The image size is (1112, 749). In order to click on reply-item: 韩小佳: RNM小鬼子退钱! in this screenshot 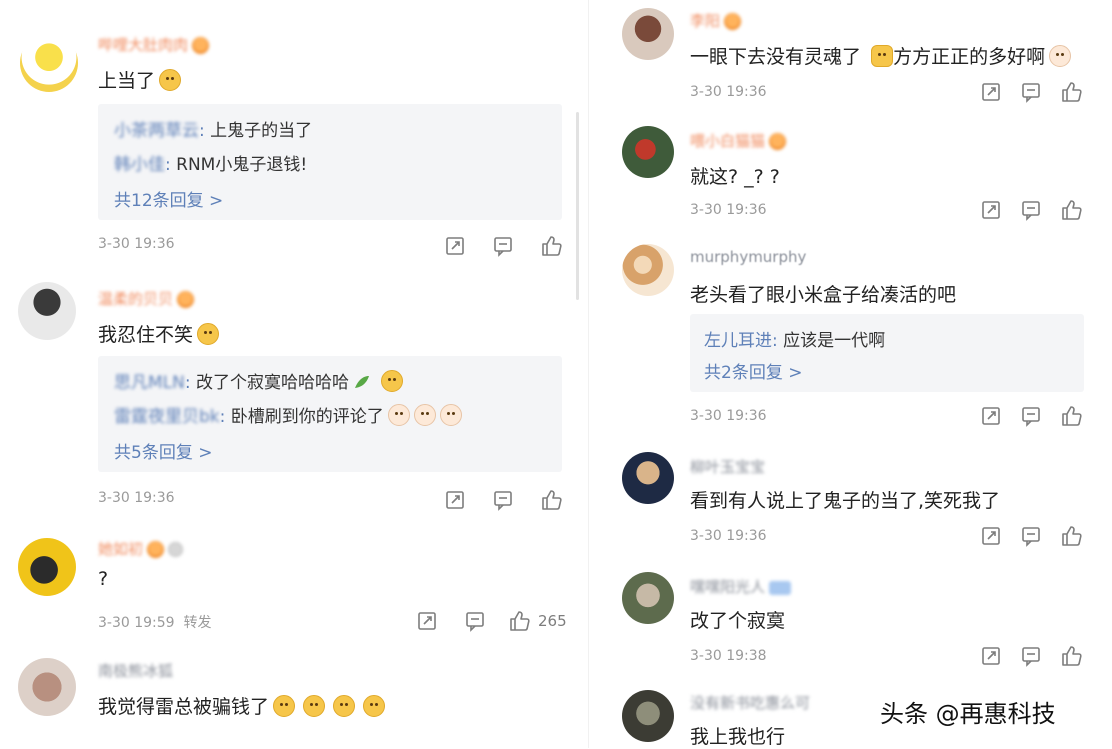, I will do `click(211, 165)`.